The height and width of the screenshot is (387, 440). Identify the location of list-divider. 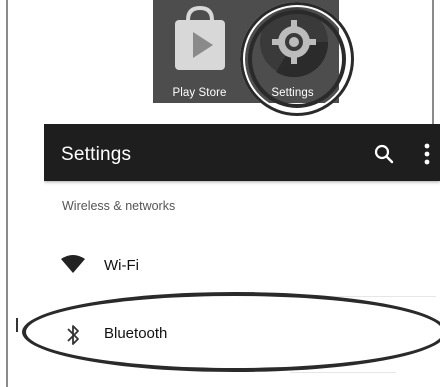
(343, 372).